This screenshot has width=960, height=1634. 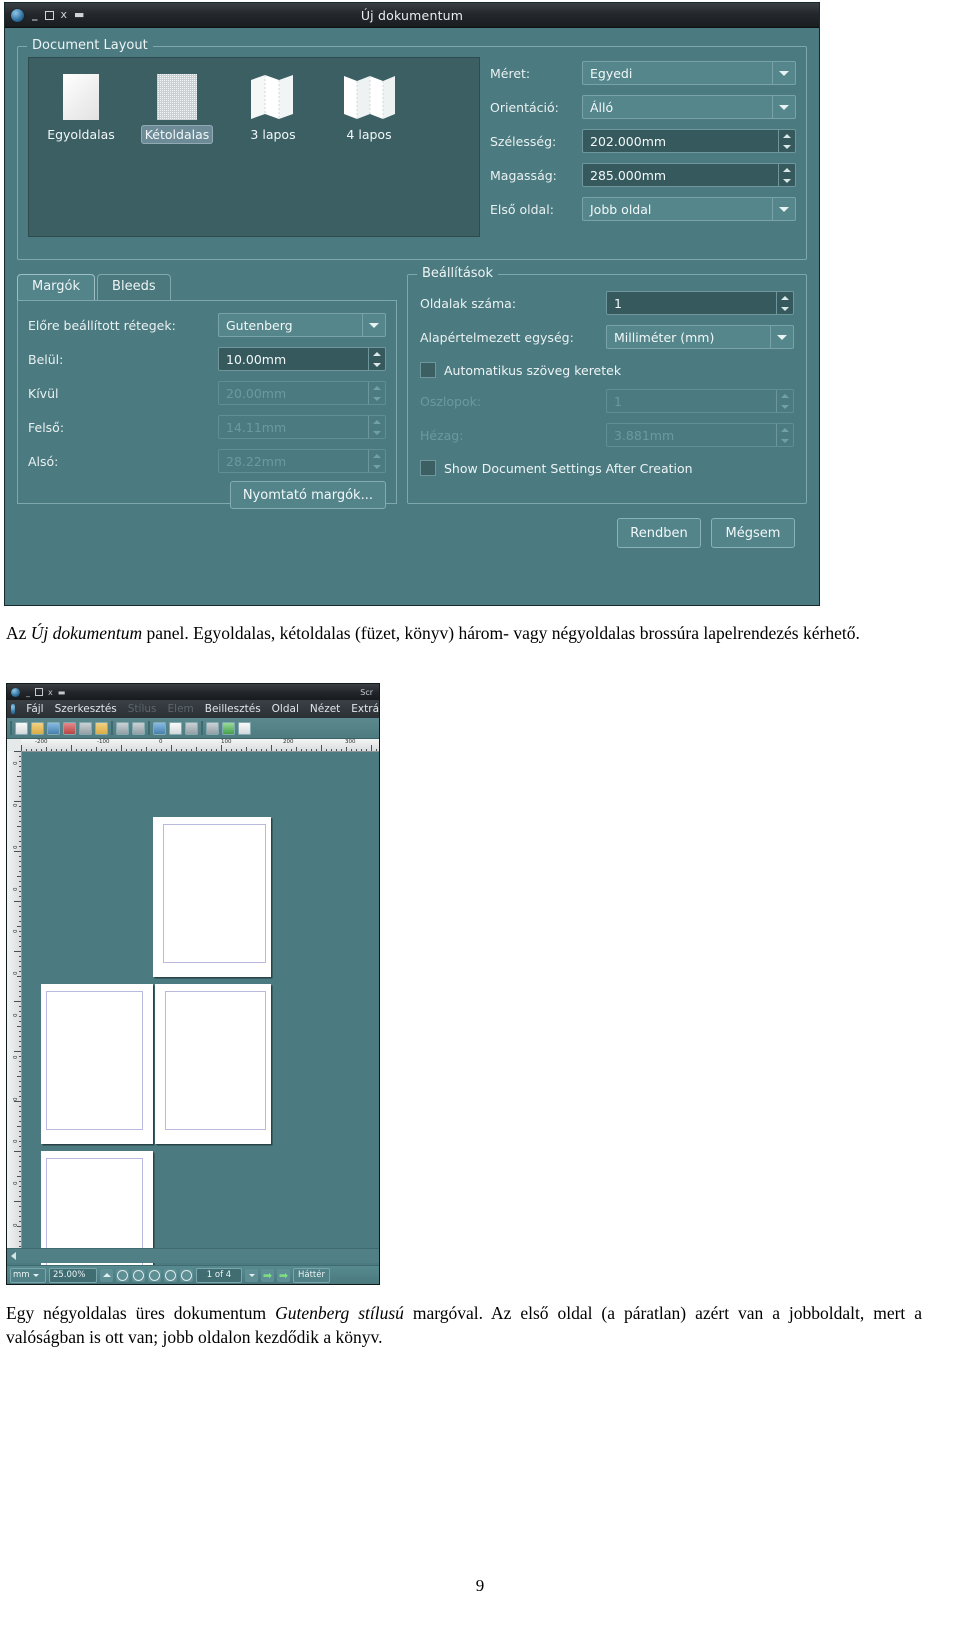 What do you see at coordinates (273, 134) in the screenshot?
I see `layout-option-label: 3 lapos` at bounding box center [273, 134].